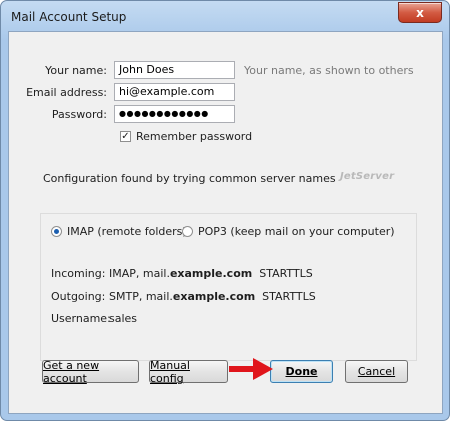 This screenshot has height=421, width=450. I want to click on get-new-account-label: Get a new account, so click(71, 371).